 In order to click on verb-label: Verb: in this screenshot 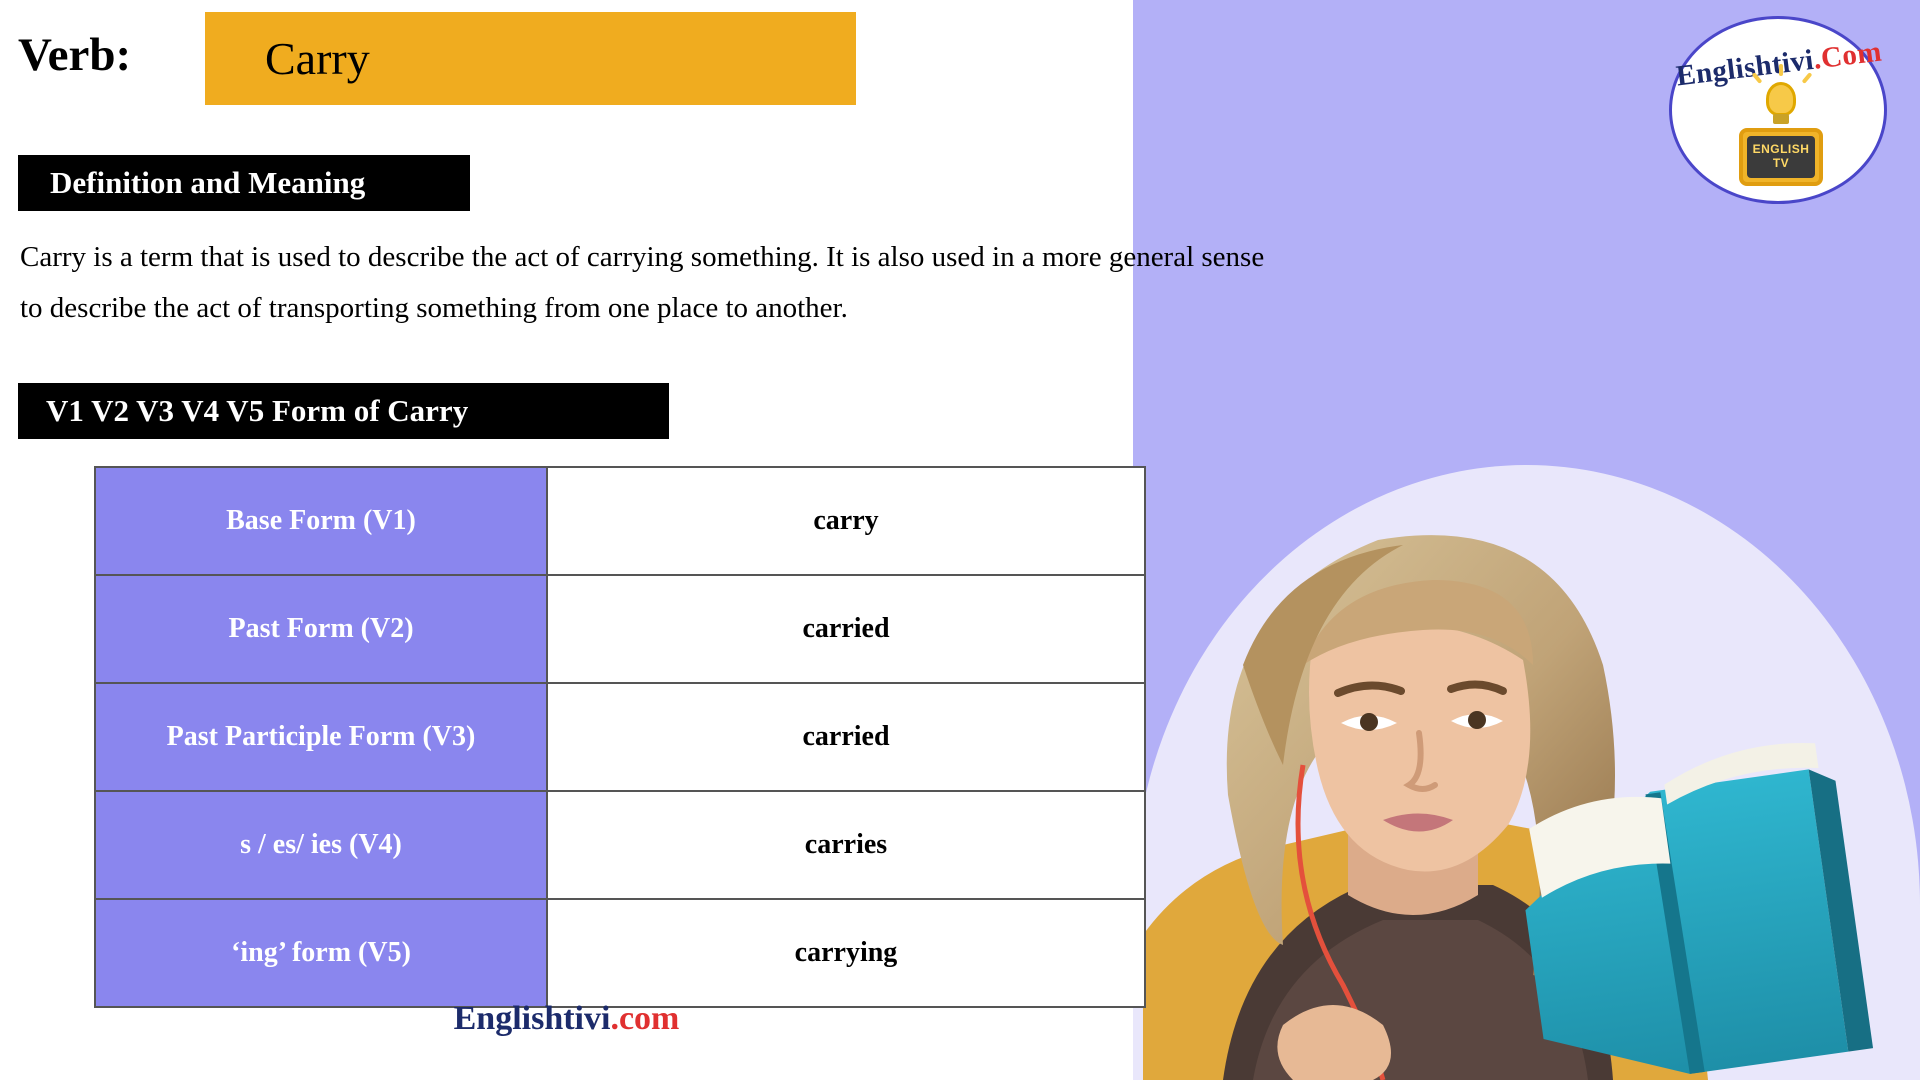, I will do `click(75, 55)`.